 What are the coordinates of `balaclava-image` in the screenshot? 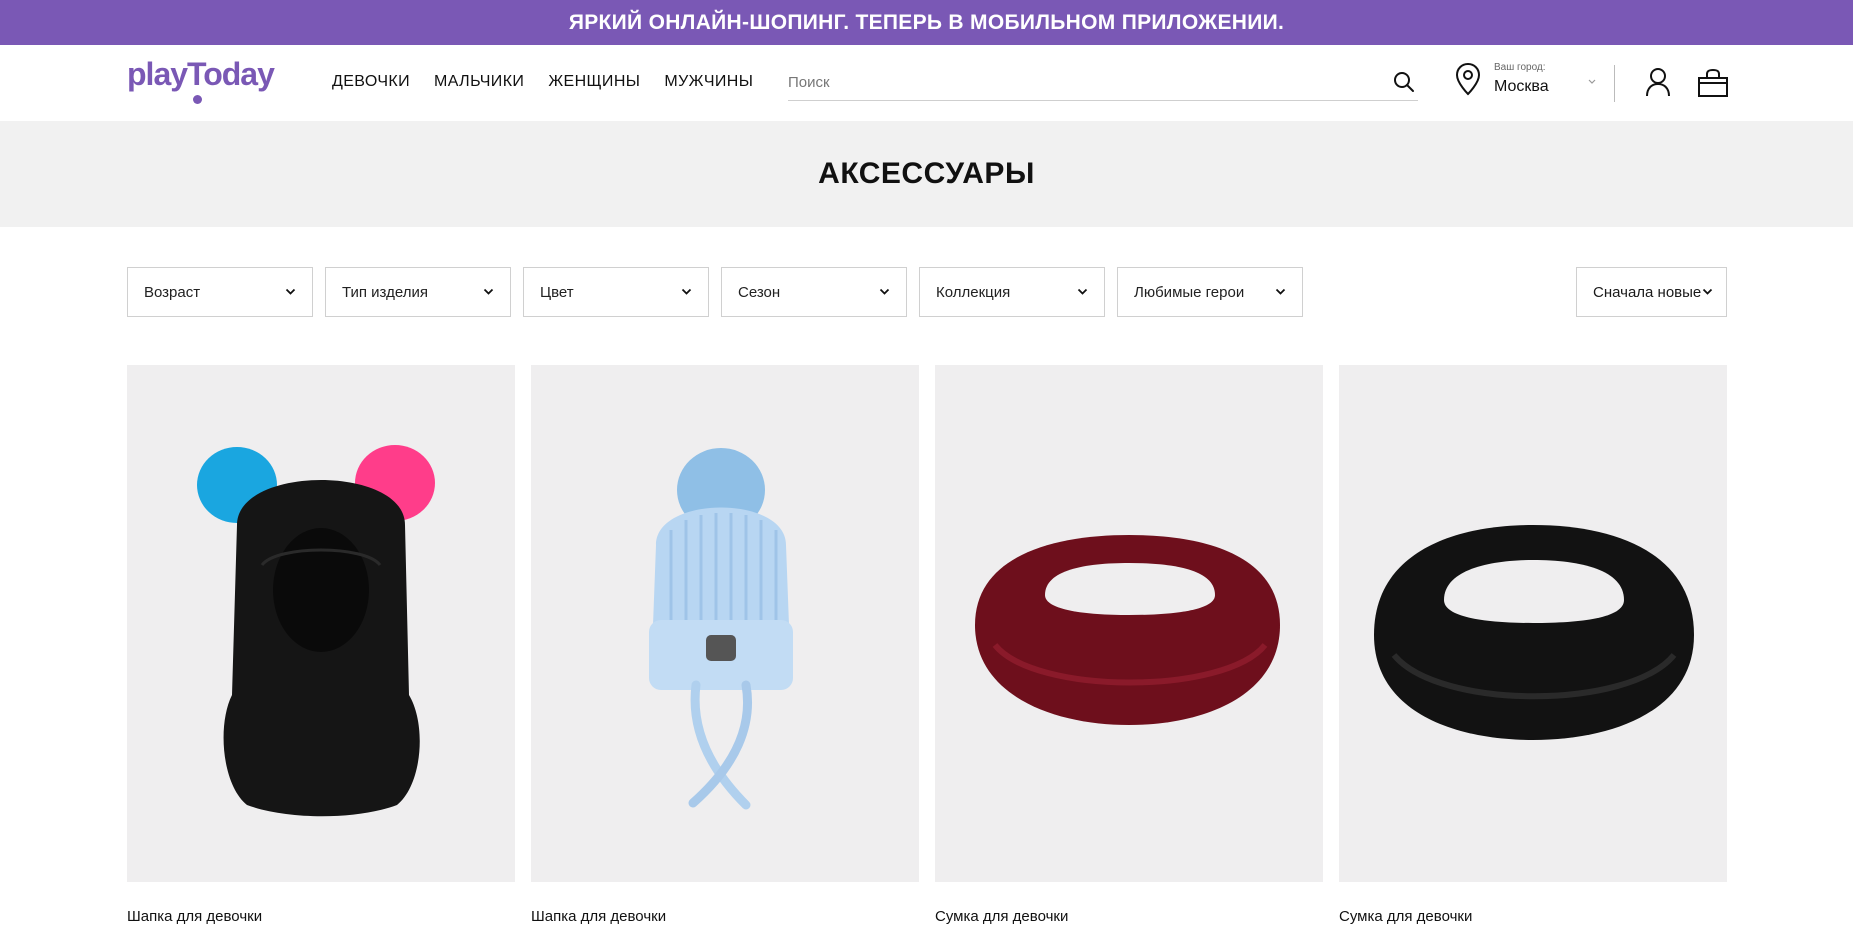 It's located at (321, 623).